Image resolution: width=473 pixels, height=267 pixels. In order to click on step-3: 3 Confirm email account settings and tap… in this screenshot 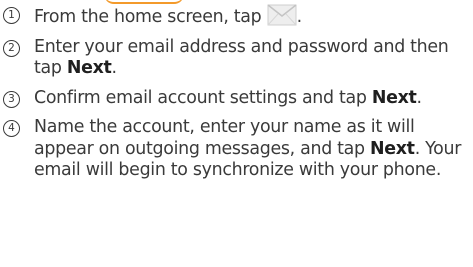, I will do `click(236, 99)`.